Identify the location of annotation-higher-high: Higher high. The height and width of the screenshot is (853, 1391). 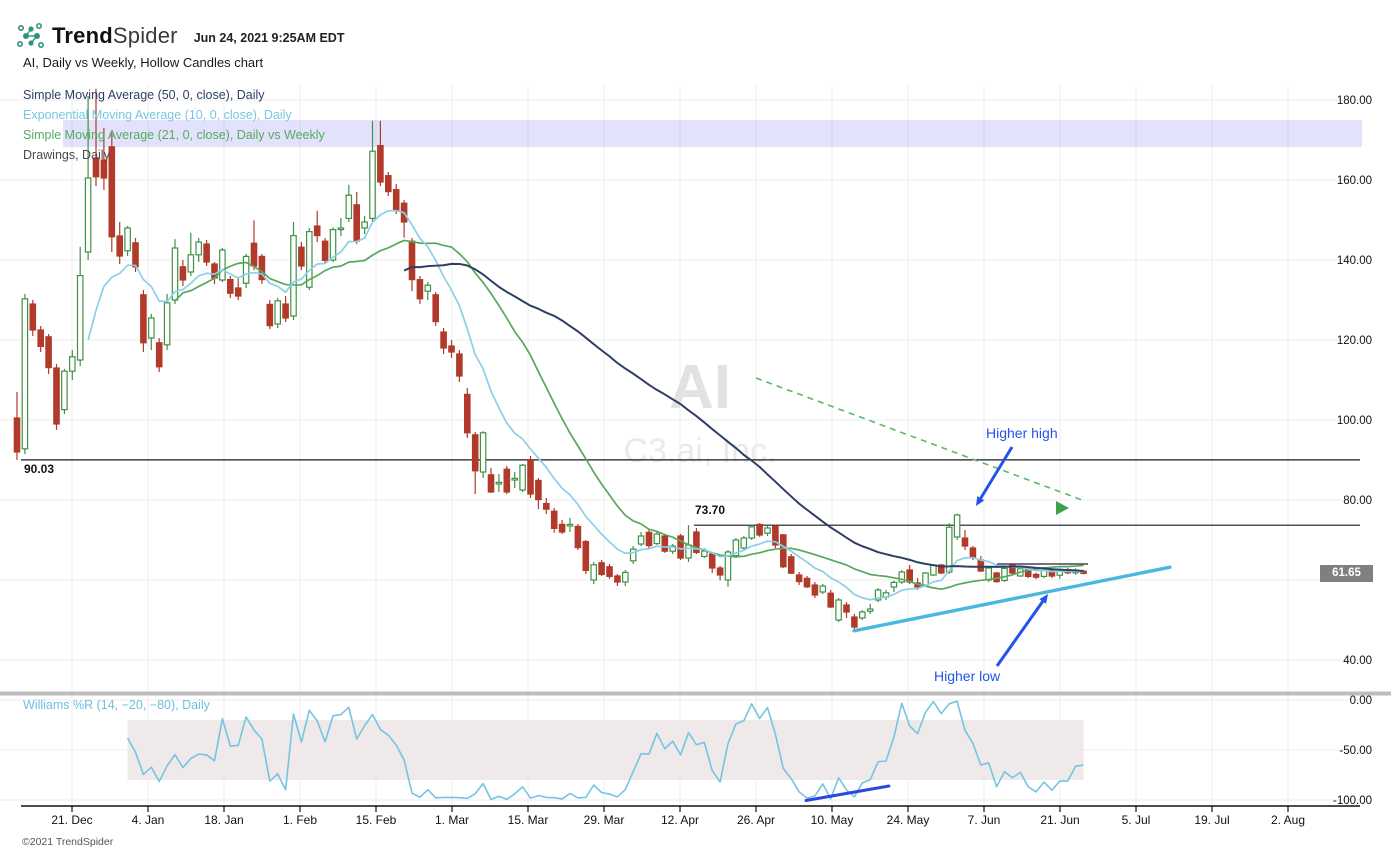
(1022, 433).